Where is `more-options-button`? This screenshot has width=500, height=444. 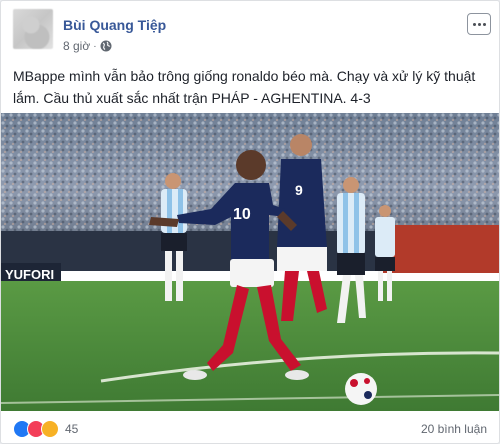 more-options-button is located at coordinates (479, 24).